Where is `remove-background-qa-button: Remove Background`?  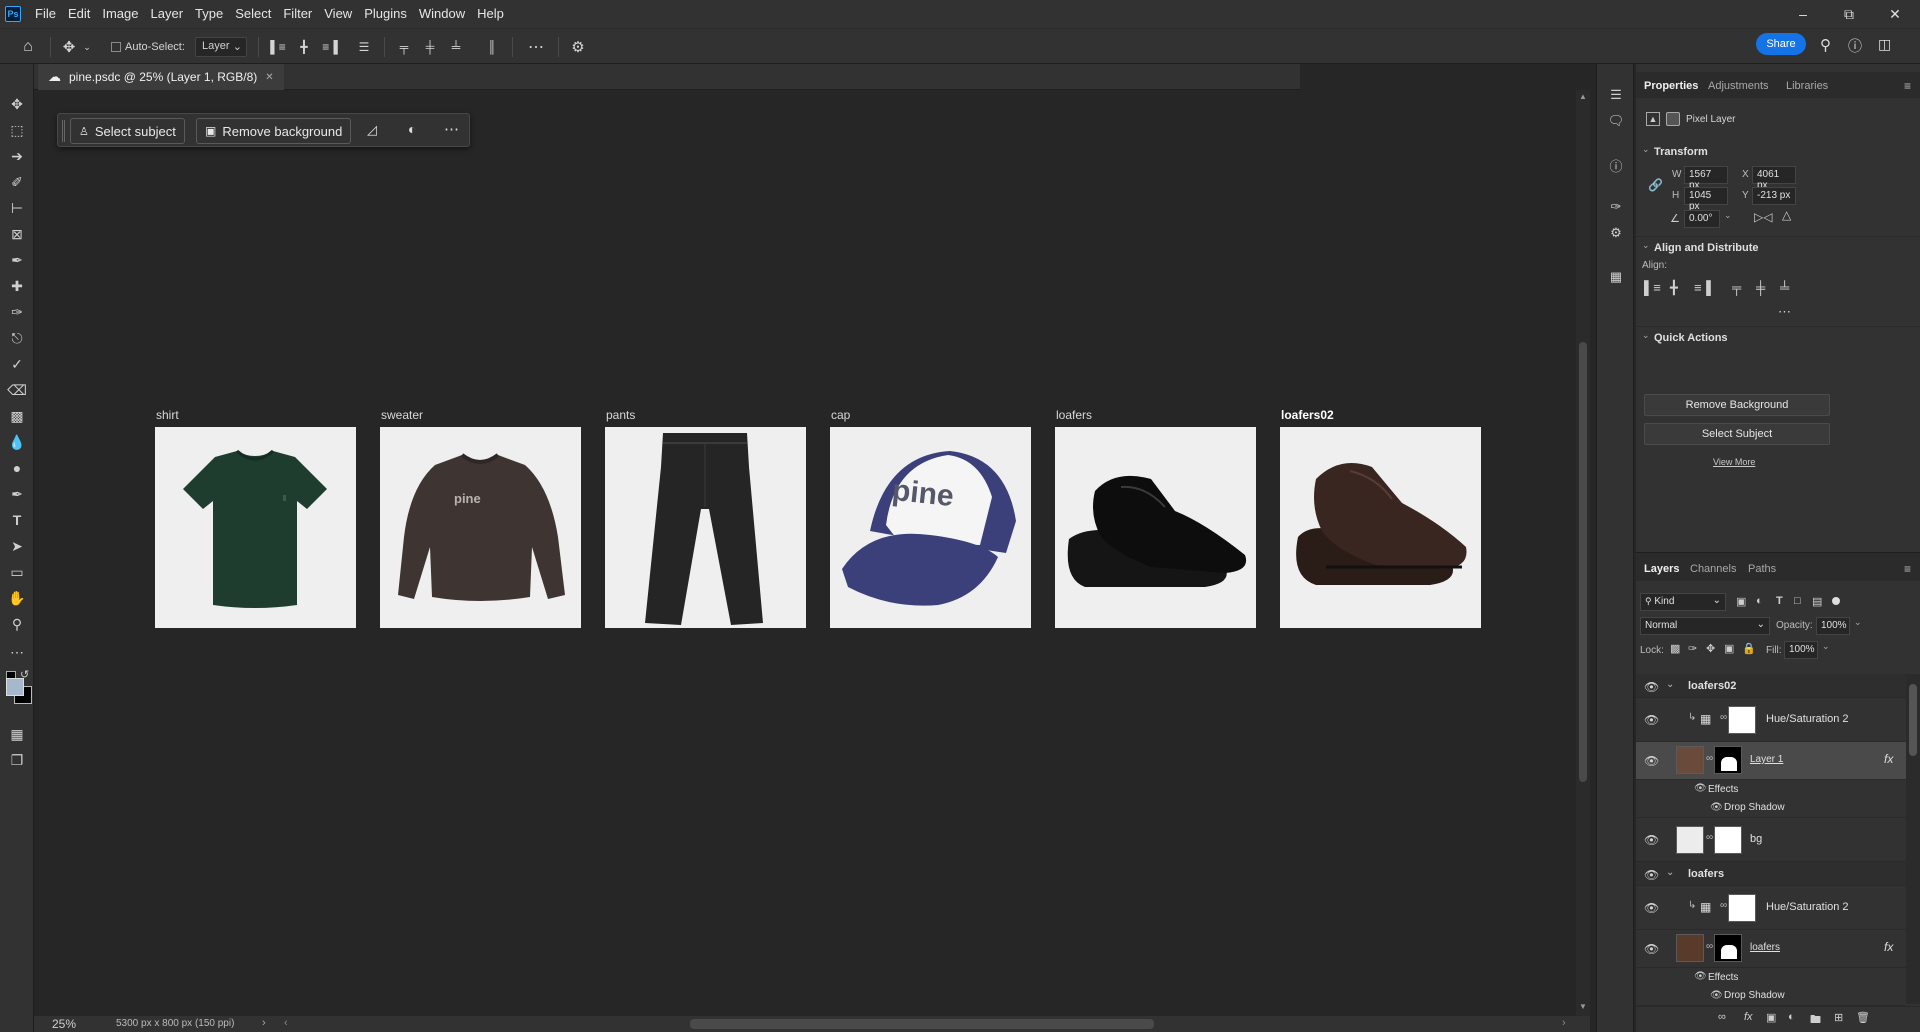 remove-background-qa-button: Remove Background is located at coordinates (1737, 405).